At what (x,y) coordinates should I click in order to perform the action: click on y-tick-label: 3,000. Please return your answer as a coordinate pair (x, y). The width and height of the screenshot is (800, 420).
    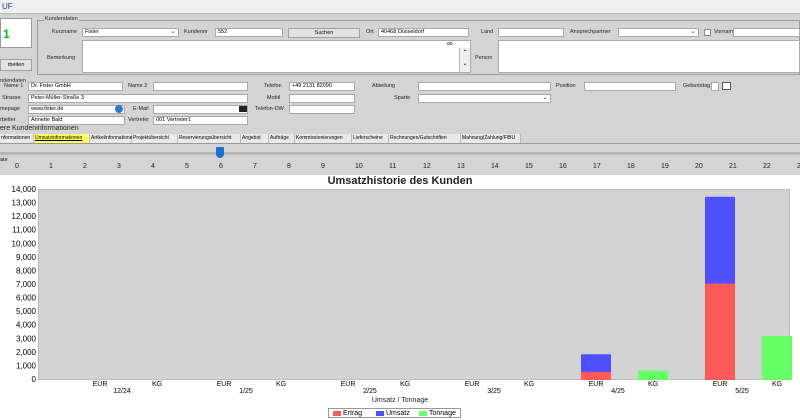
    Looking at the image, I should click on (26, 338).